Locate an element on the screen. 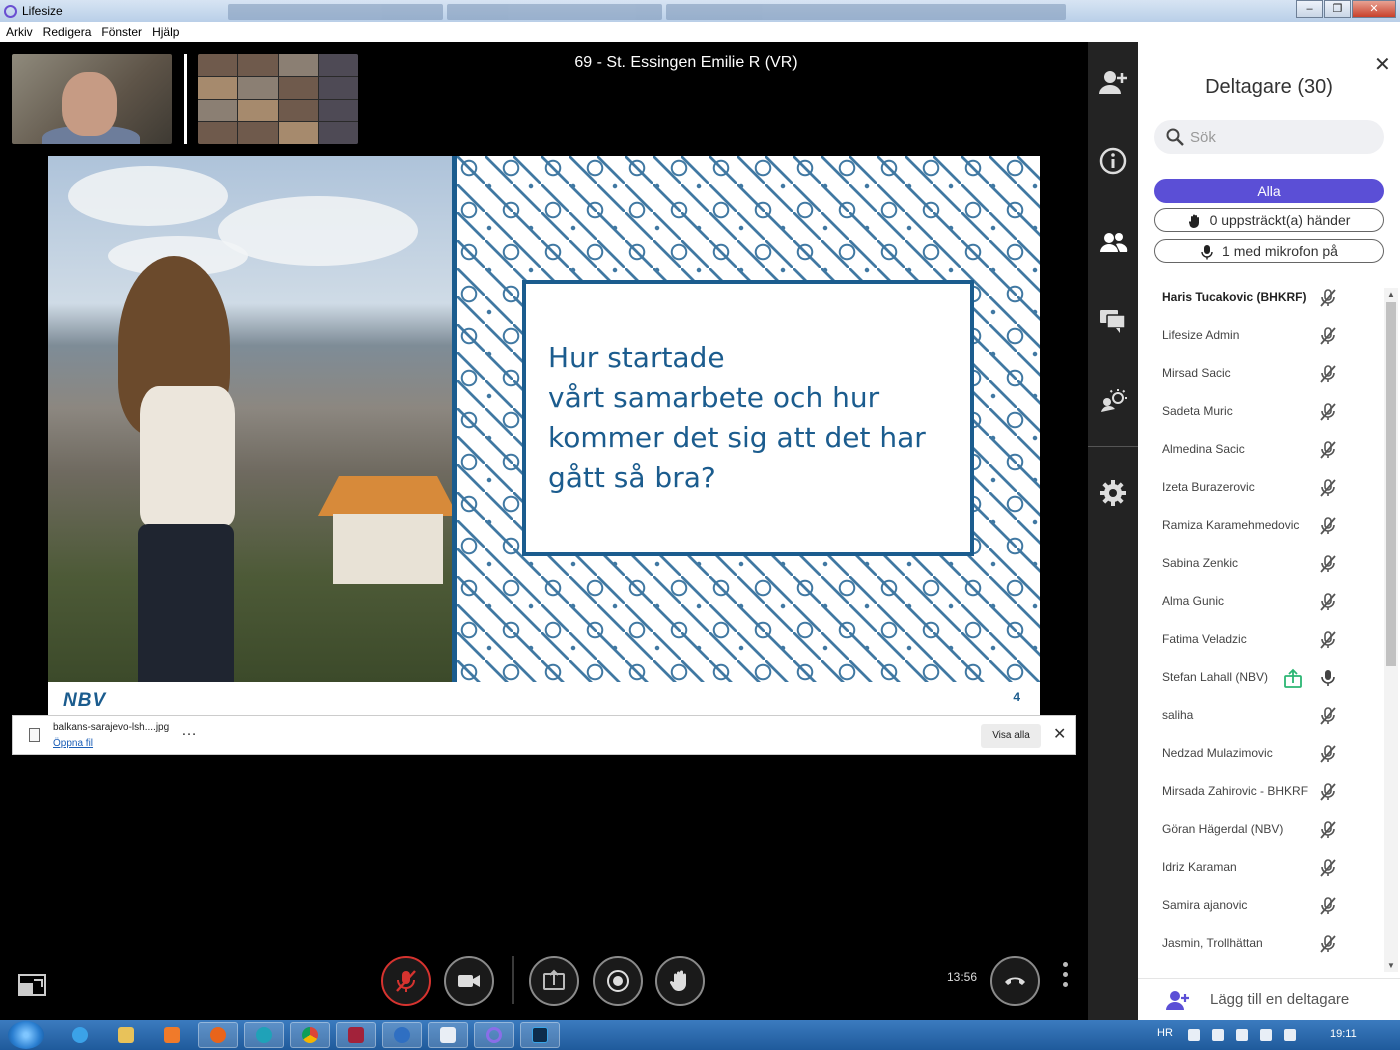 Image resolution: width=1400 pixels, height=1050 pixels. side-rail is located at coordinates (1113, 531).